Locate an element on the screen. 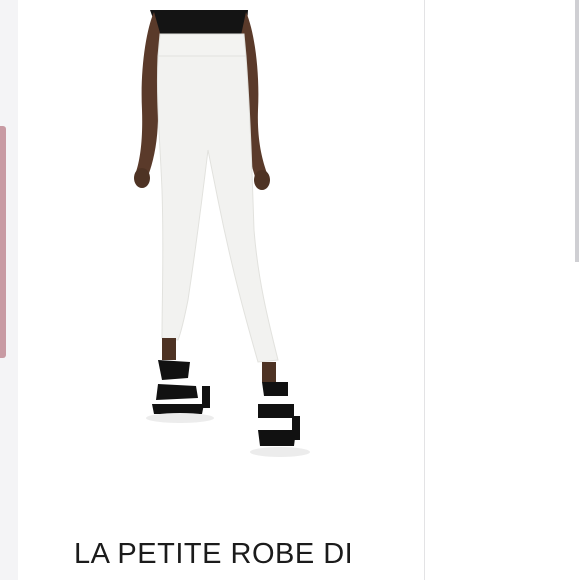 The width and height of the screenshot is (579, 580). scrollbar is located at coordinates (577, 131).